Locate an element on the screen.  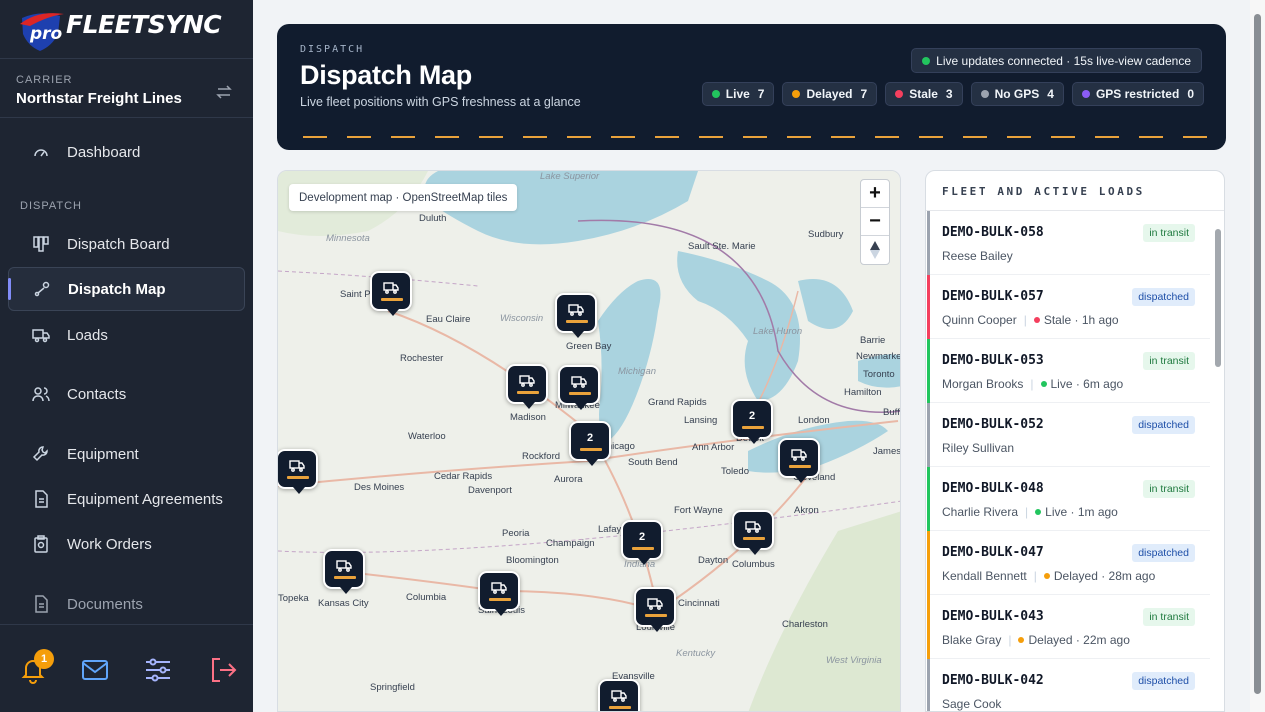
sidebar-item-work-orders: Work Orders is located at coordinates (126, 544).